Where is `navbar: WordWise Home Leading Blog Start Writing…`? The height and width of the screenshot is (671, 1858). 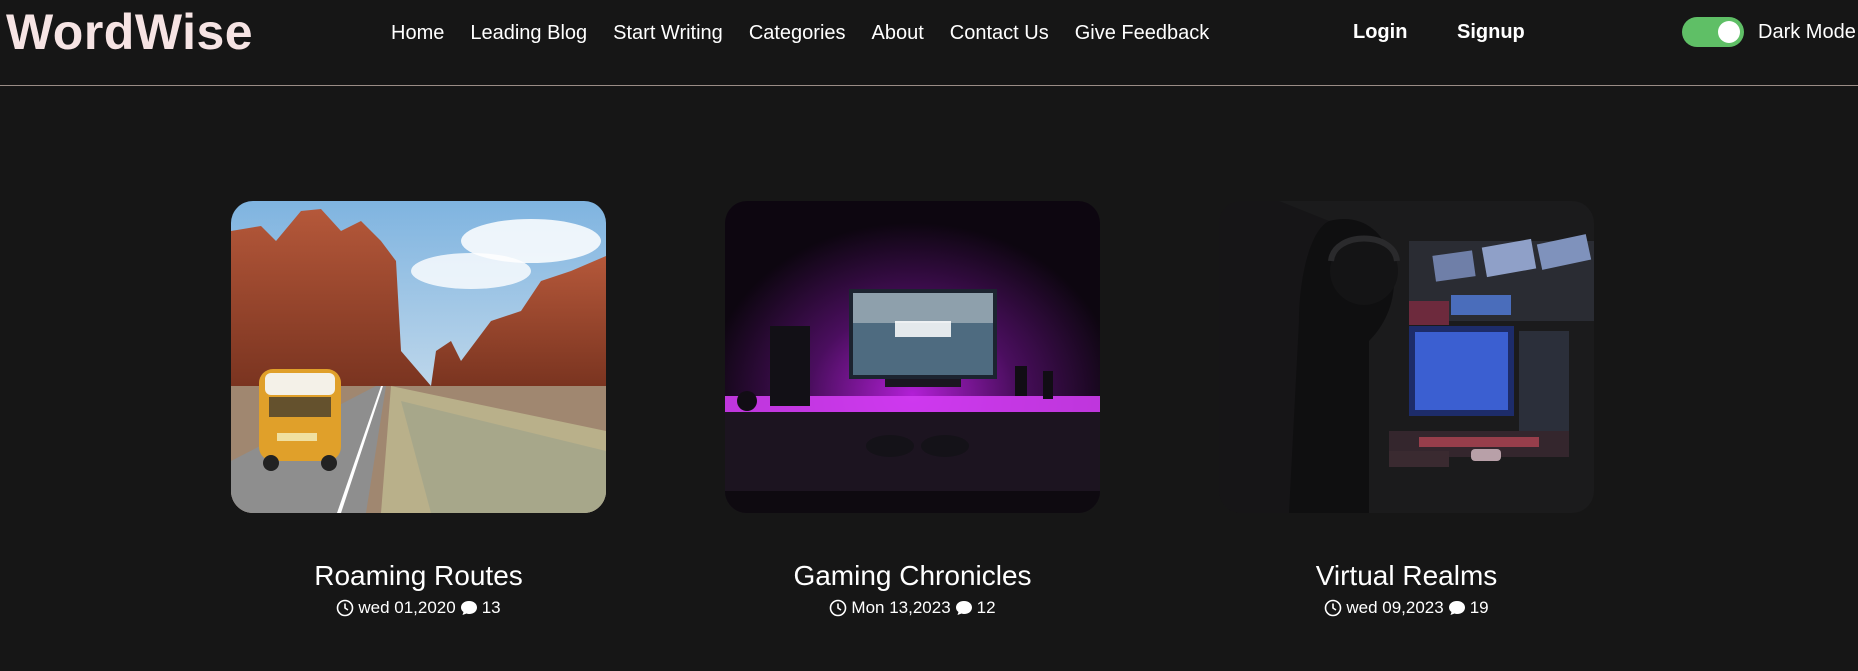
navbar: WordWise Home Leading Blog Start Writing… is located at coordinates (929, 43).